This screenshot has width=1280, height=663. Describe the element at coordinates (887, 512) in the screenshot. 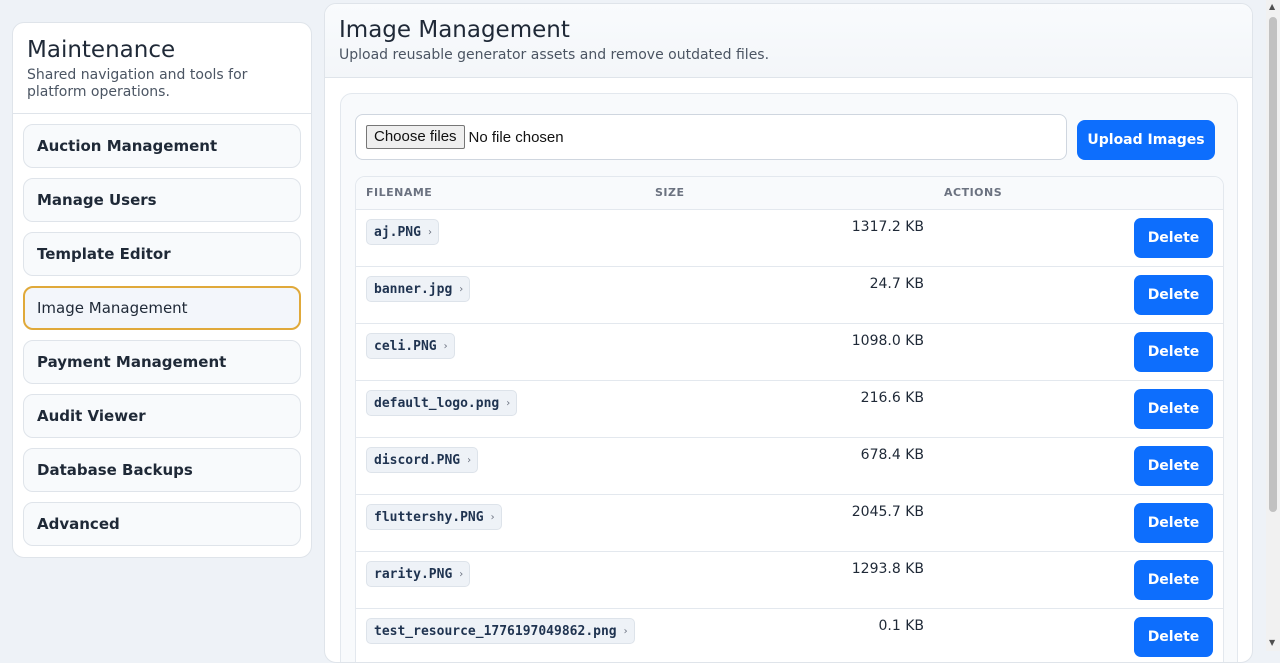

I see `file-size: 2045.7 KB` at that location.